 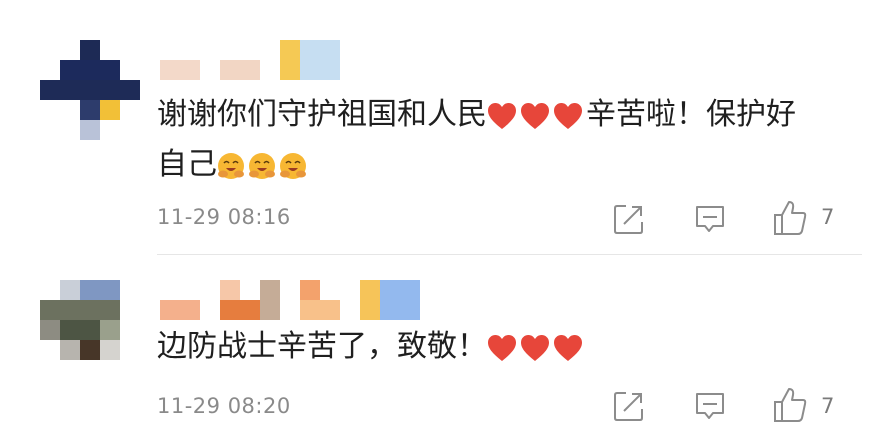 What do you see at coordinates (322, 114) in the screenshot?
I see `comment-text-part: 谢谢你们守护祖国和人民` at bounding box center [322, 114].